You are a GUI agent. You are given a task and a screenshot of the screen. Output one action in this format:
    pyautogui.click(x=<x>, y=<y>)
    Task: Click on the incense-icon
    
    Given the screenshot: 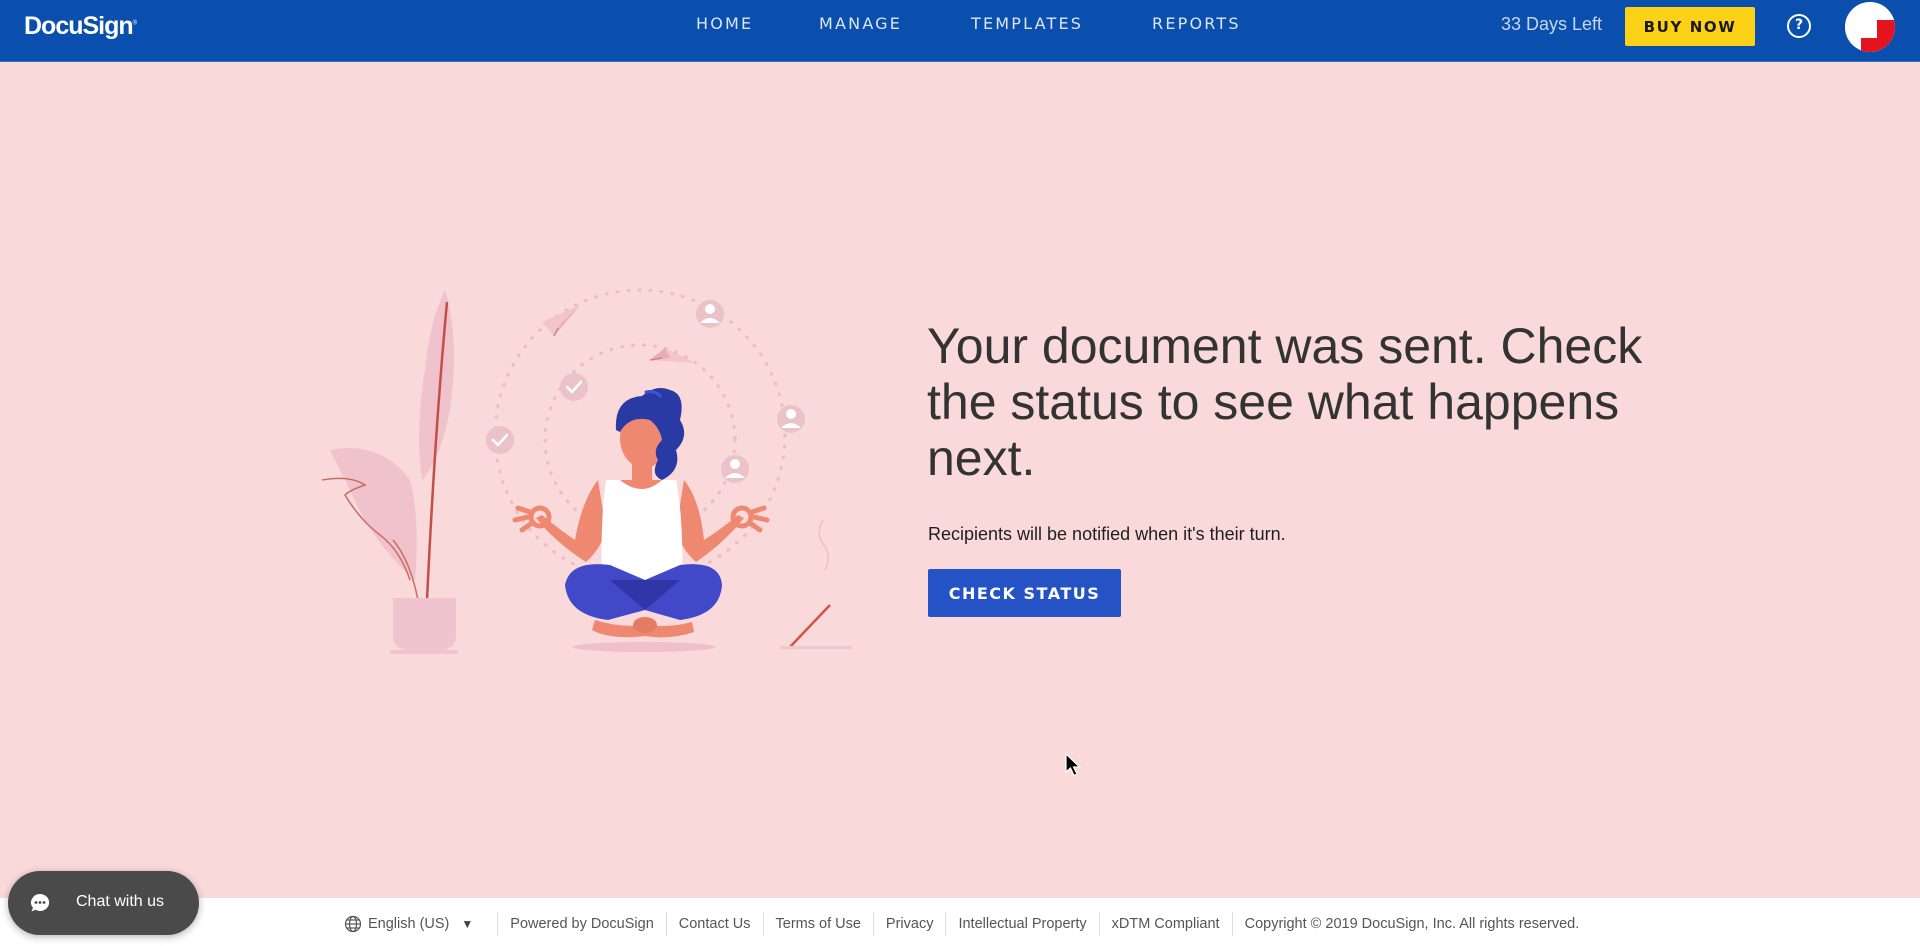 What is the action you would take?
    pyautogui.click(x=816, y=584)
    